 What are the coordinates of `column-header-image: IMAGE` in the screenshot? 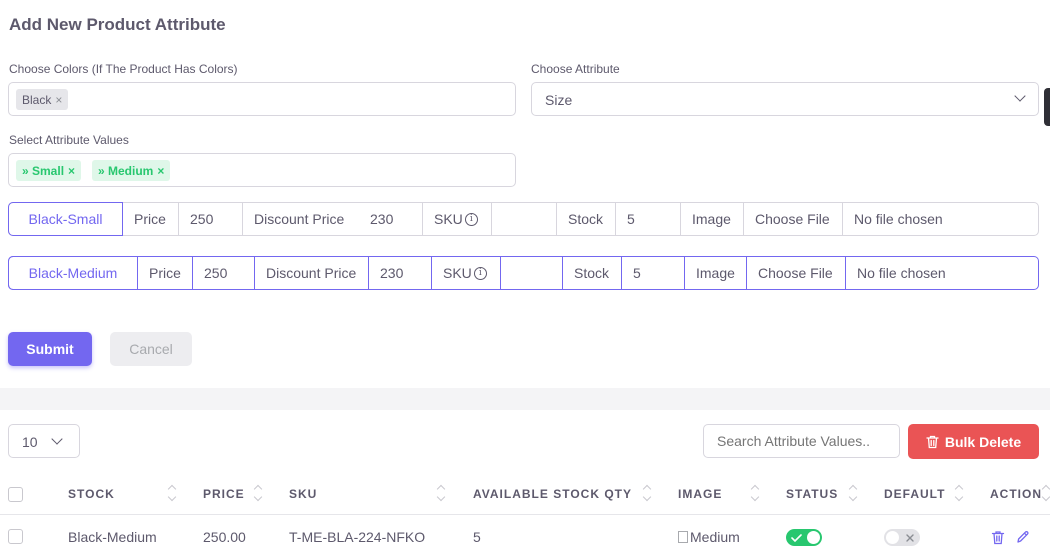 It's located at (700, 494).